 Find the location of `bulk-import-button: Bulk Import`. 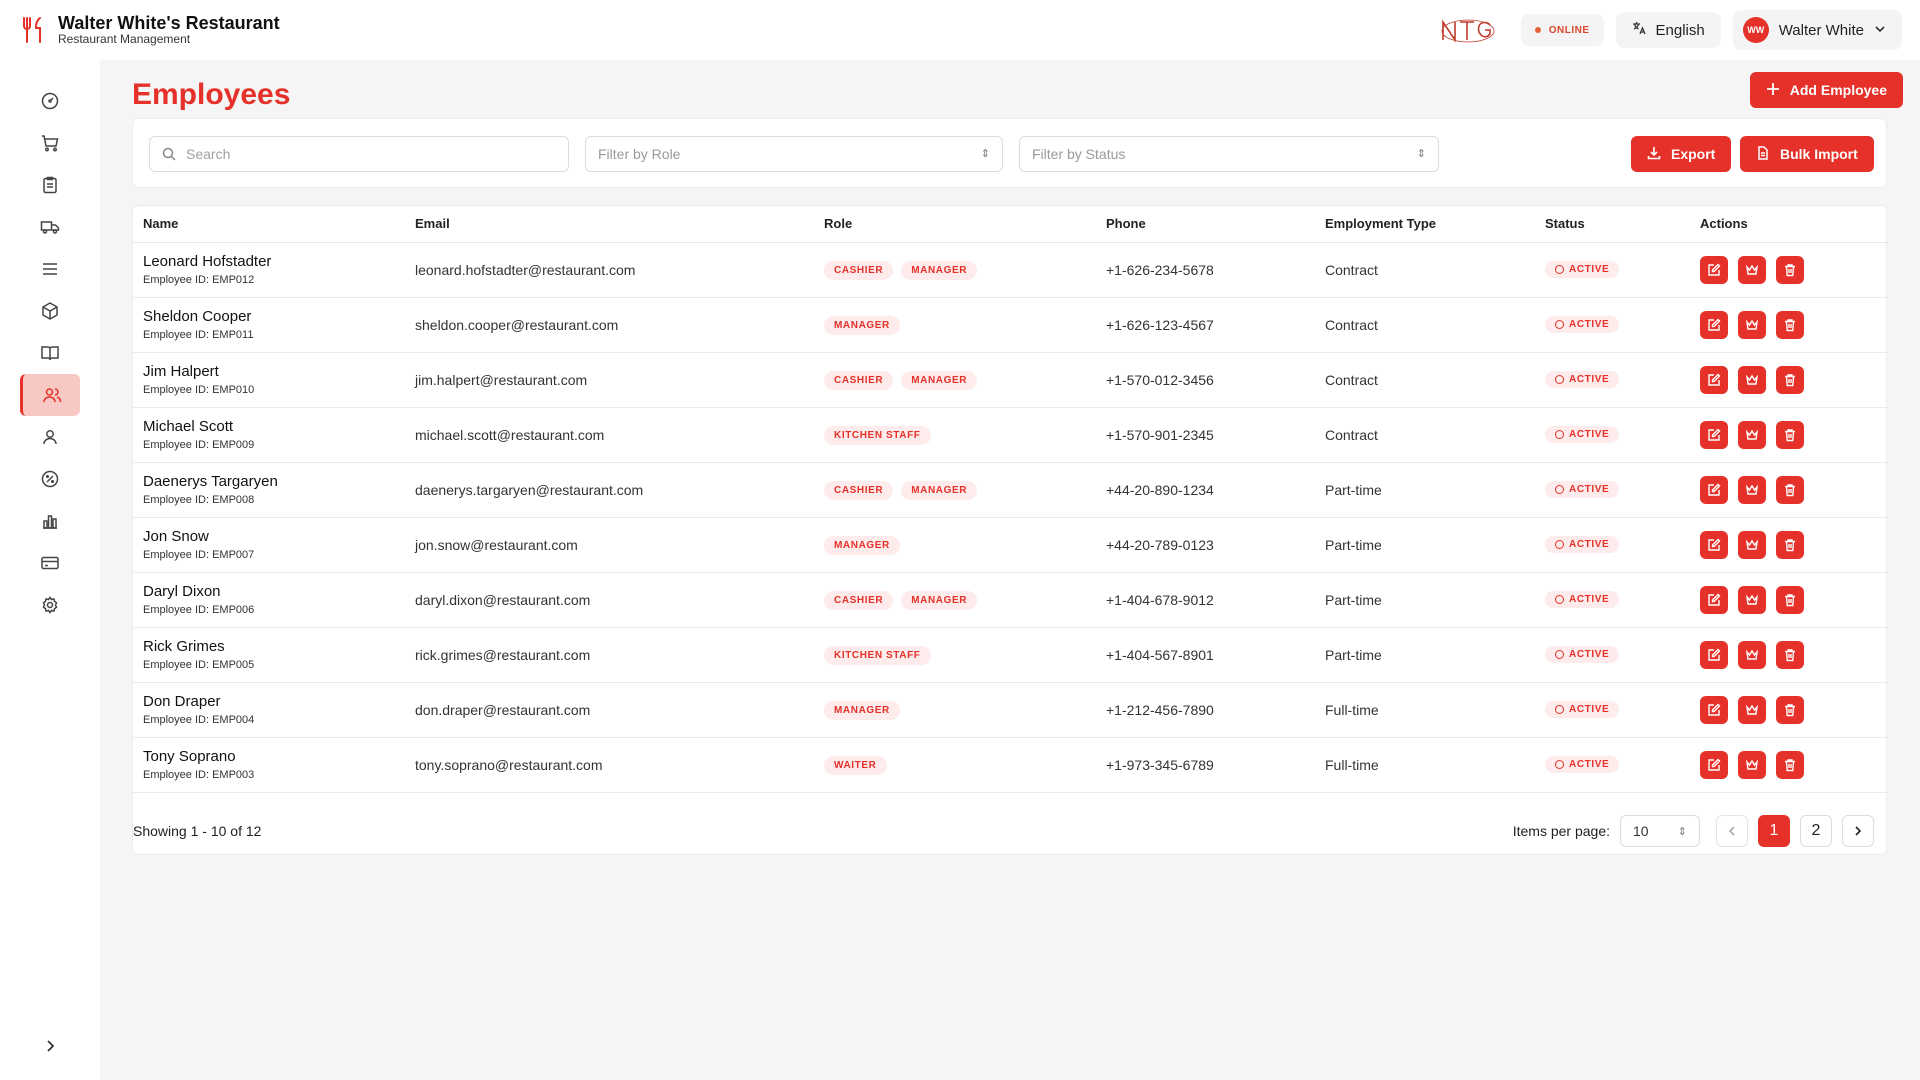

bulk-import-button: Bulk Import is located at coordinates (1807, 154).